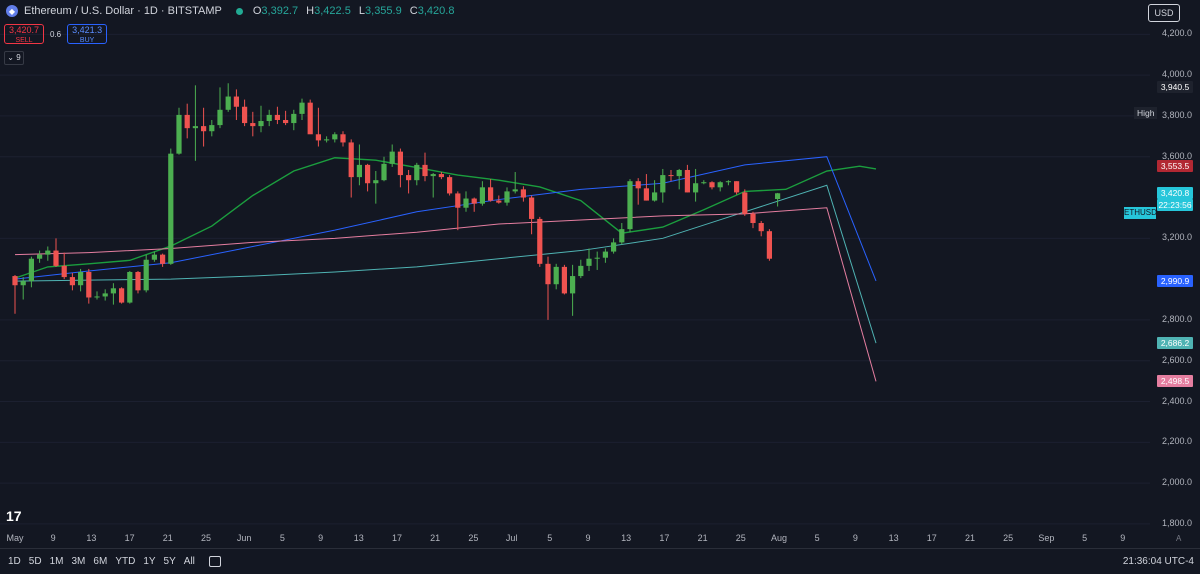  I want to click on clock-timezone: 21:36:04 UTC-4, so click(1158, 561).